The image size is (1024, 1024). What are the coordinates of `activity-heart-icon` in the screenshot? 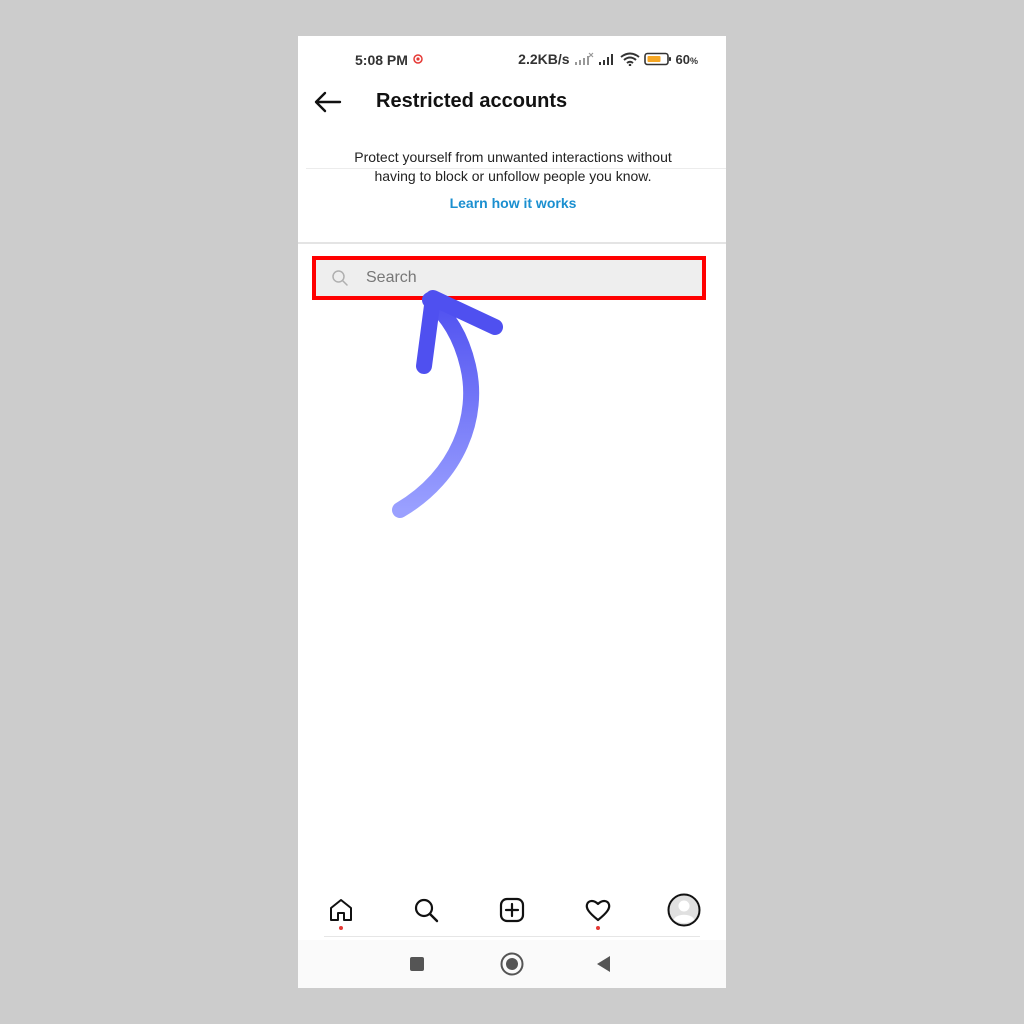 It's located at (598, 910).